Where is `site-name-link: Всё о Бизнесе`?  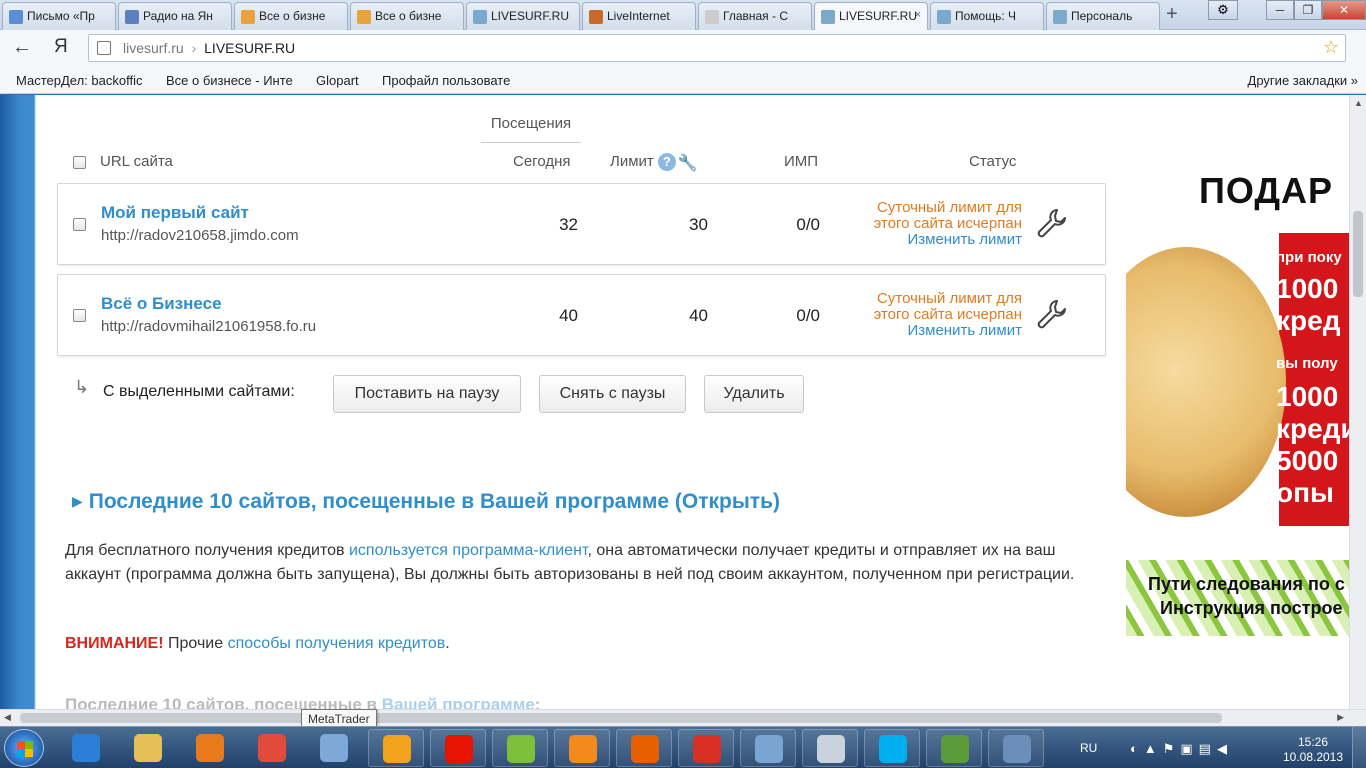
site-name-link: Всё о Бизнесе is located at coordinates (161, 304).